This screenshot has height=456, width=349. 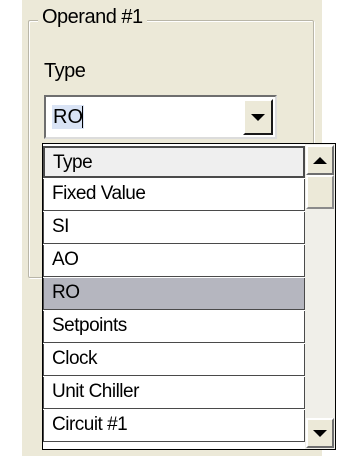 What do you see at coordinates (174, 162) in the screenshot?
I see `dropdown-header: Type` at bounding box center [174, 162].